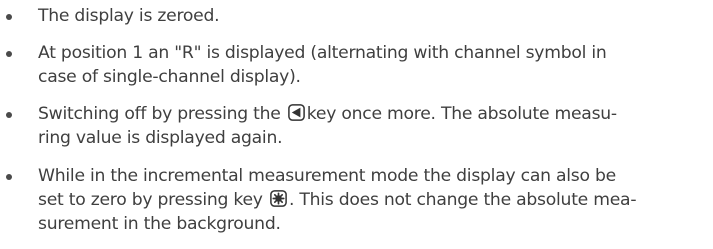 The height and width of the screenshot is (249, 713). Describe the element at coordinates (129, 16) in the screenshot. I see `text-line: The display is zeroed.` at that location.